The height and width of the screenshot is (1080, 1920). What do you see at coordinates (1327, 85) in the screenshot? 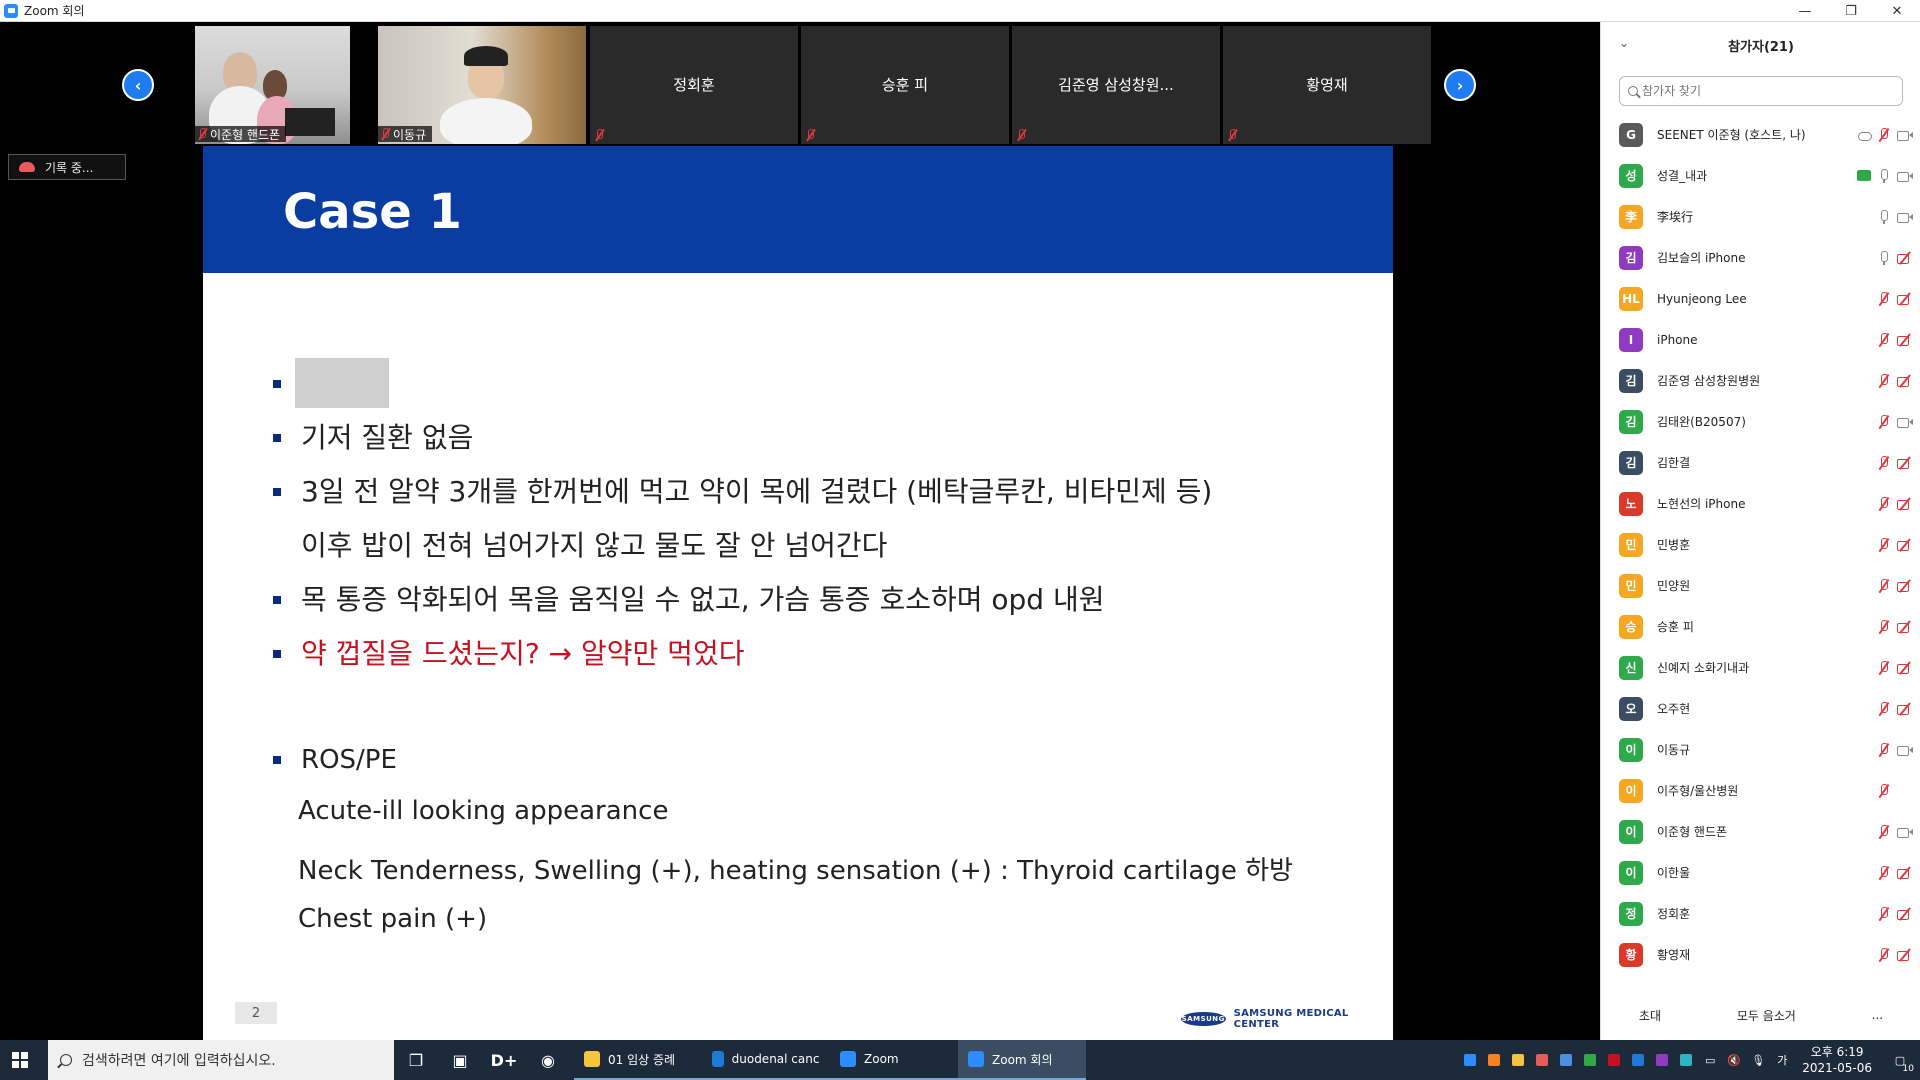
I see `video-tile-6: 황영재` at bounding box center [1327, 85].